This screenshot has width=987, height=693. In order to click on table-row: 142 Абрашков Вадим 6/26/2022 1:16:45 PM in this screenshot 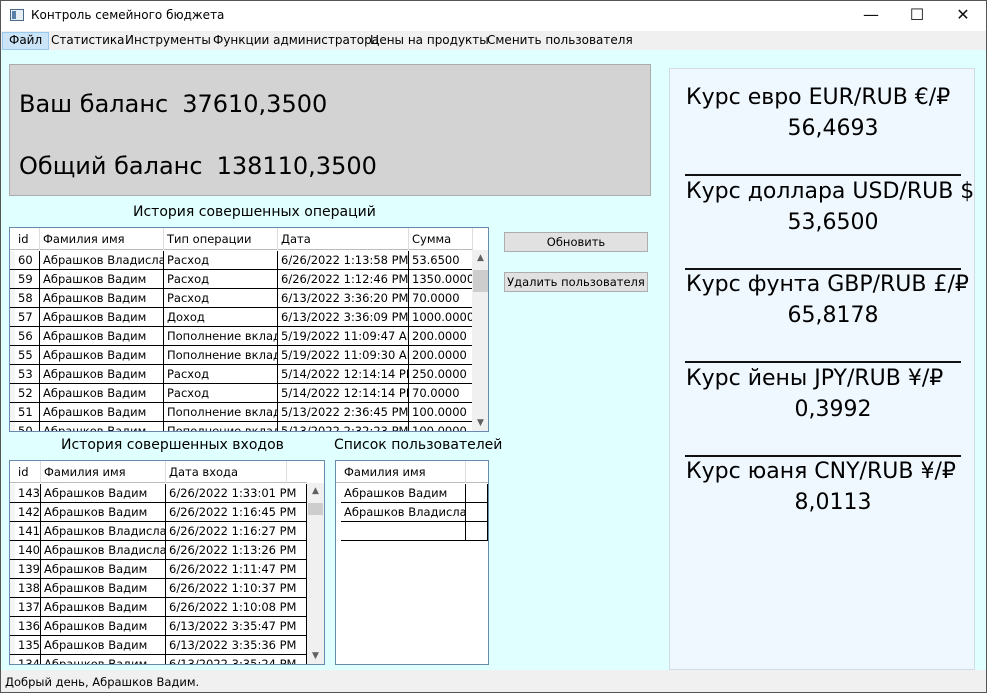, I will do `click(158, 512)`.